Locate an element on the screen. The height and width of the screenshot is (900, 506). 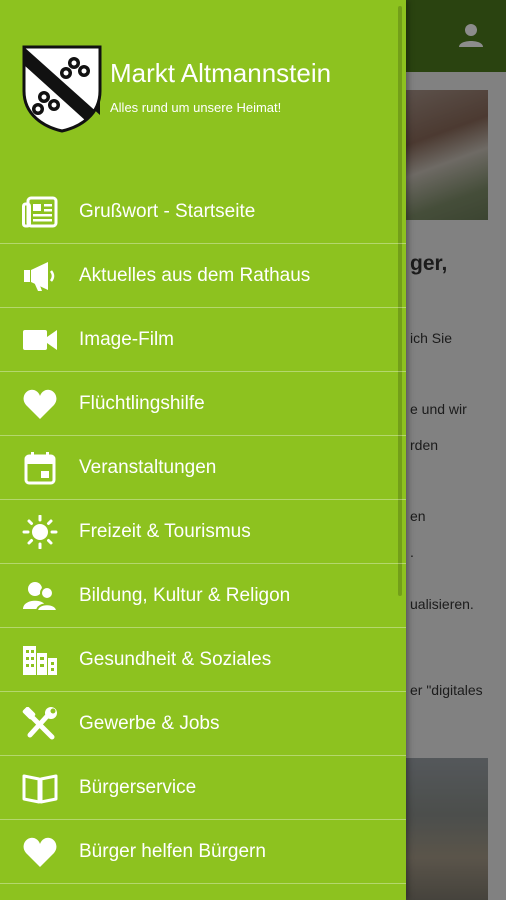
menu-item-label: Veranstaltungen is located at coordinates (148, 467).